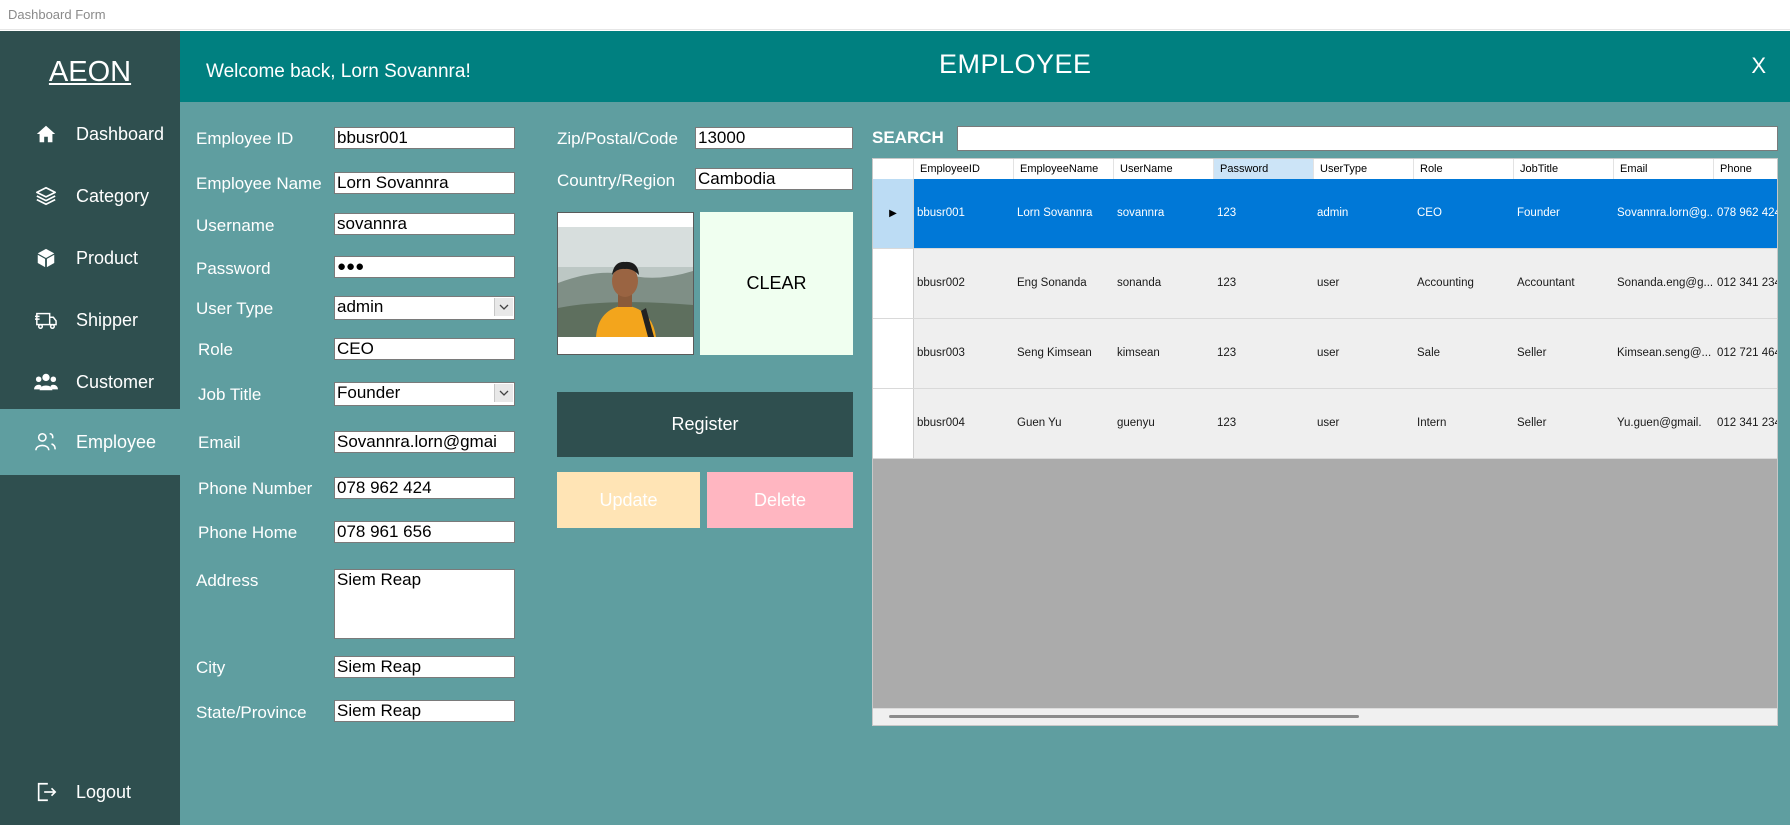 The width and height of the screenshot is (1790, 825). I want to click on scrollbar-thumb, so click(1124, 716).